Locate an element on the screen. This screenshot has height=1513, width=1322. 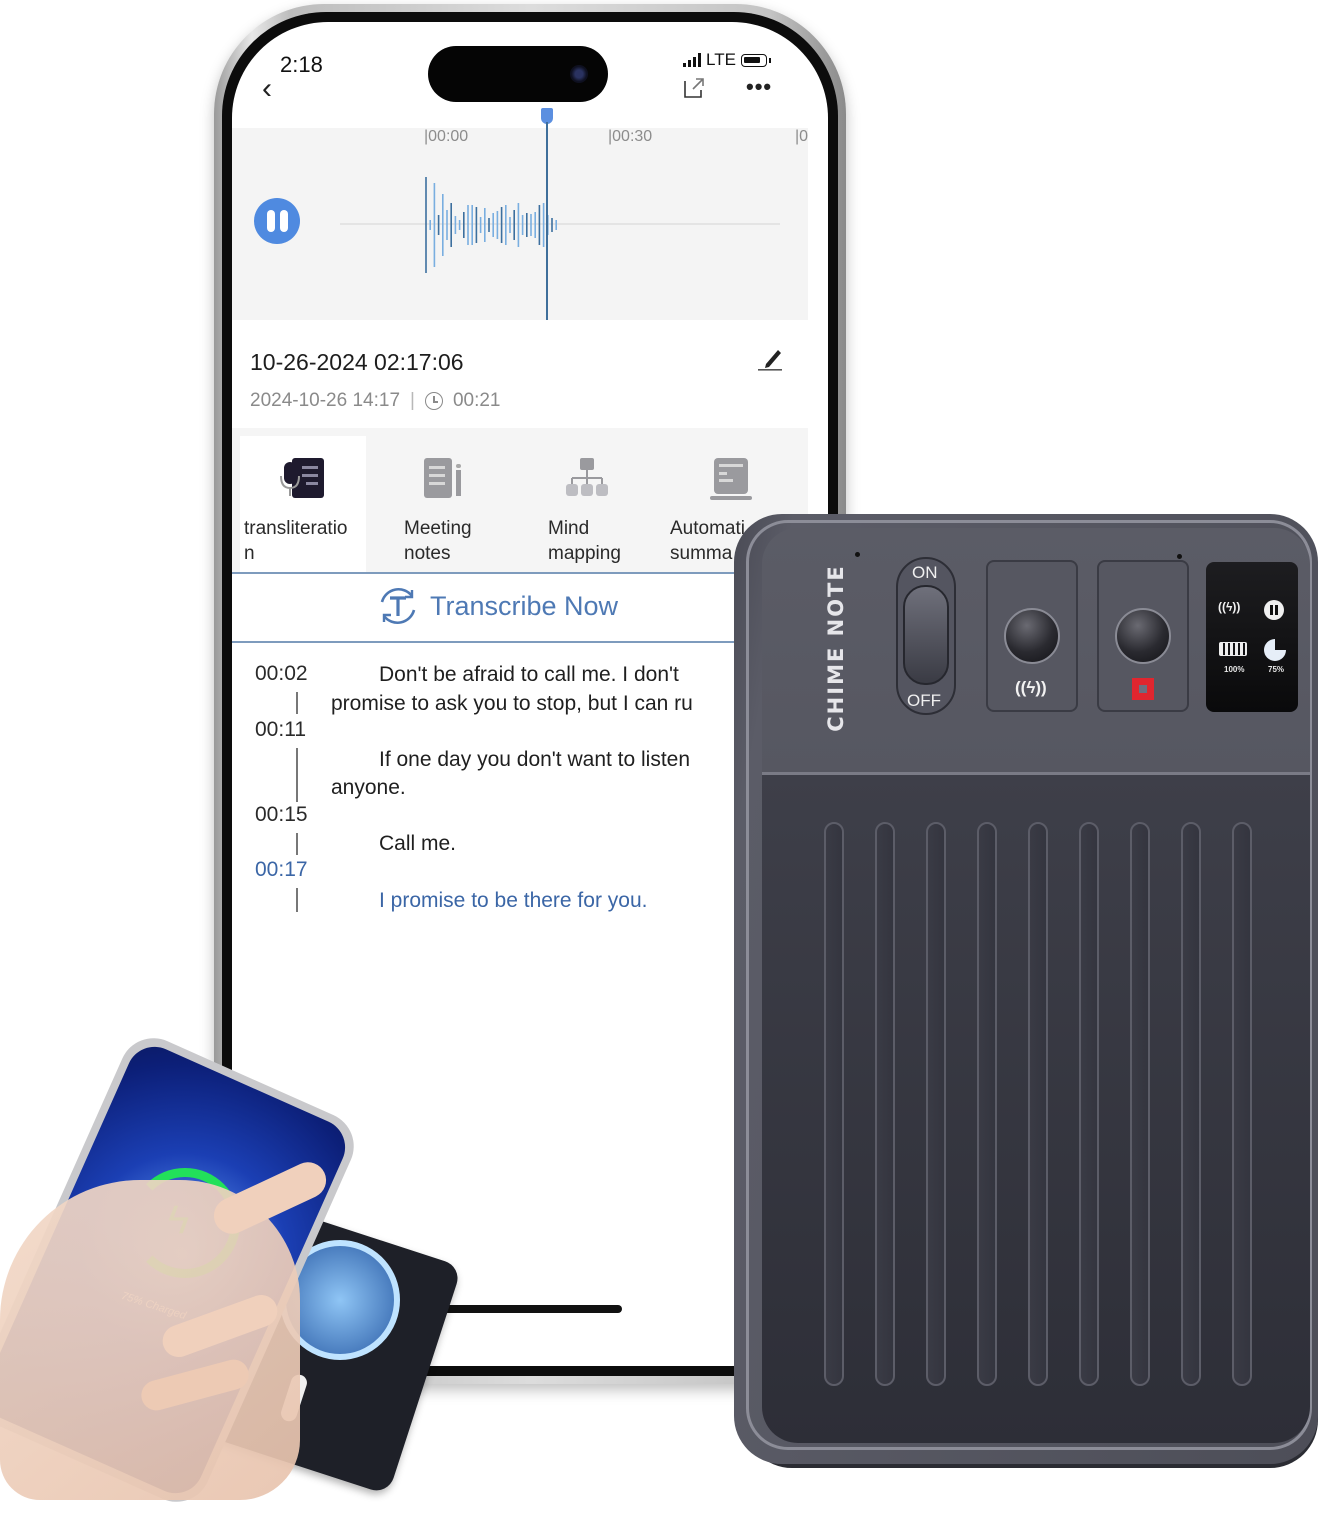
transcript-timestamp: 00:15 is located at coordinates (281, 815).